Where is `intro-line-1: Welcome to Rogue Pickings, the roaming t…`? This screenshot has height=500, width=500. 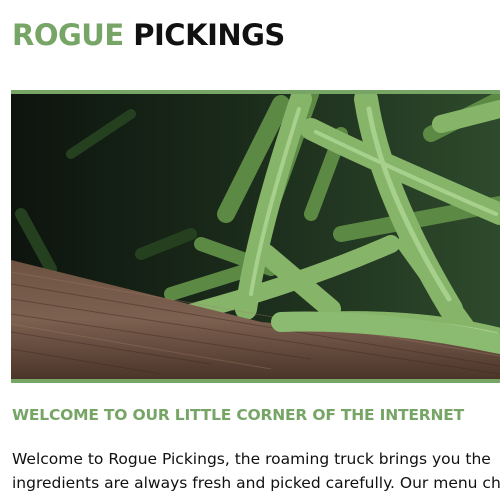
intro-line-1: Welcome to Rogue Pickings, the roaming t… is located at coordinates (251, 459).